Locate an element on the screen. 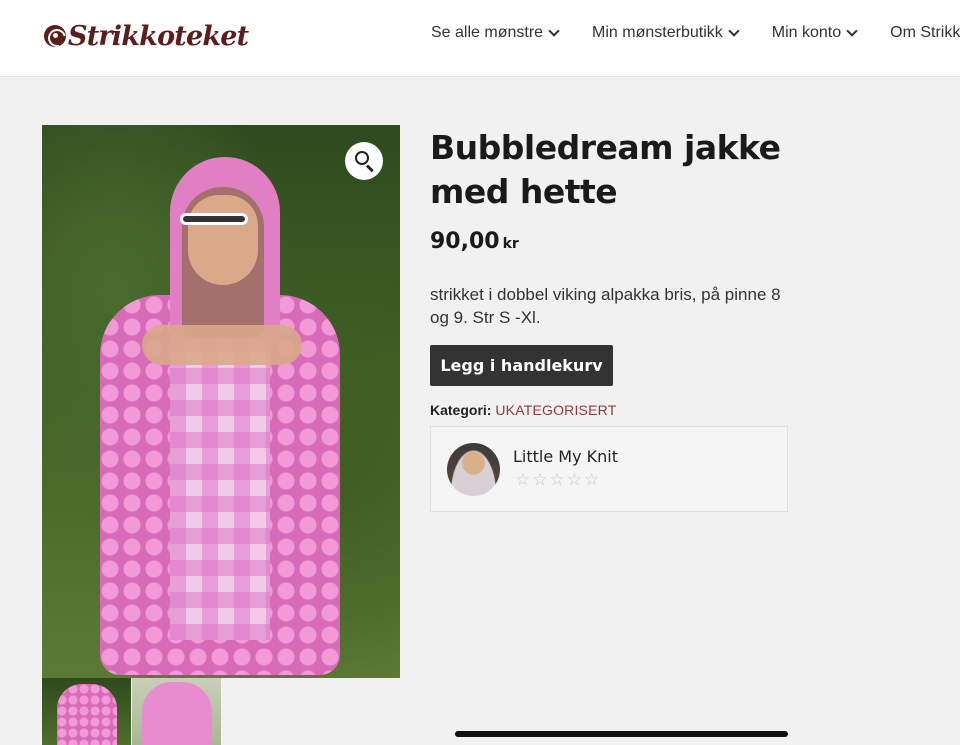 The image size is (960, 745). nav-item-label: Min mønsterbutikk is located at coordinates (657, 32).